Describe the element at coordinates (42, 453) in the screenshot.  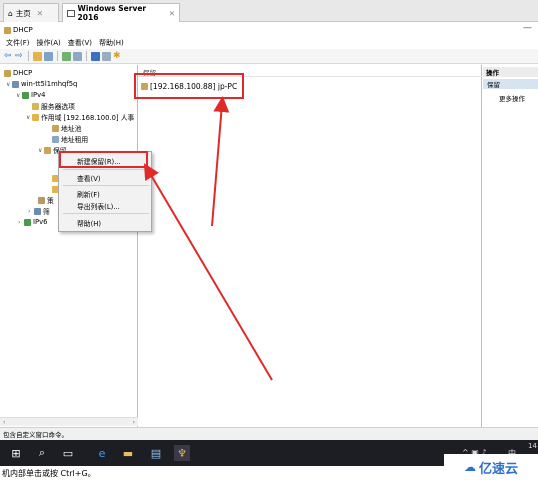
I see `search-icon: ⌕` at that location.